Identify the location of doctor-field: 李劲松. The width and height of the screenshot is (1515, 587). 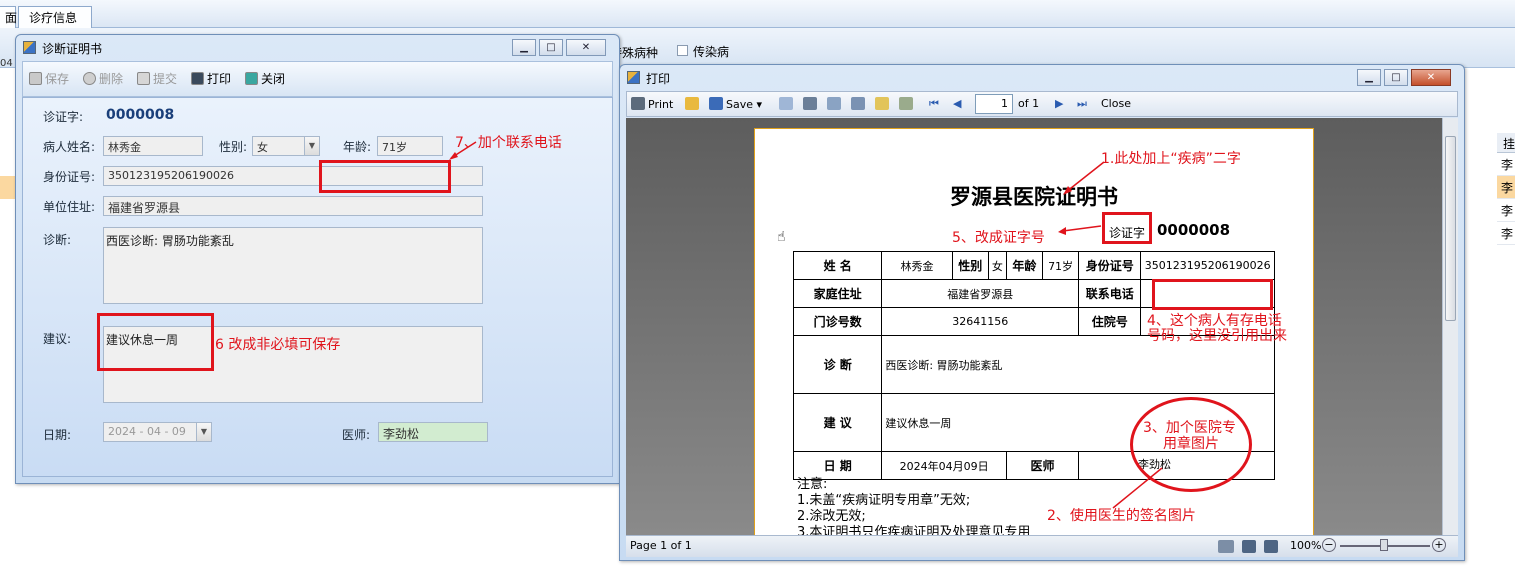
(433, 432).